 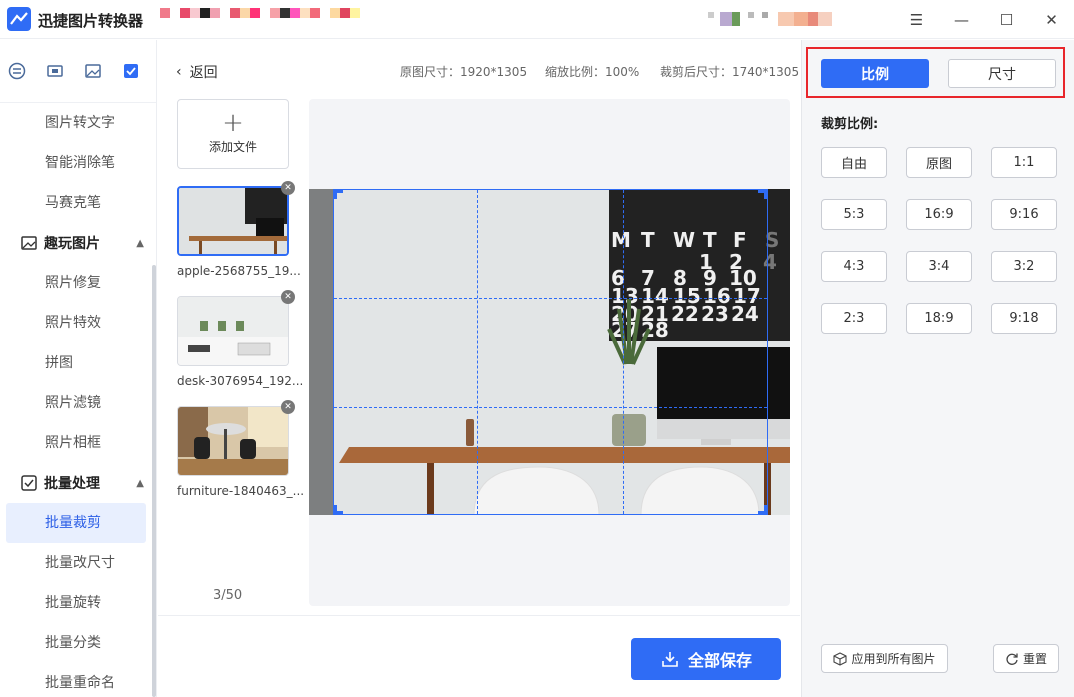 I want to click on crop-handle-top-left, so click(x=338, y=194).